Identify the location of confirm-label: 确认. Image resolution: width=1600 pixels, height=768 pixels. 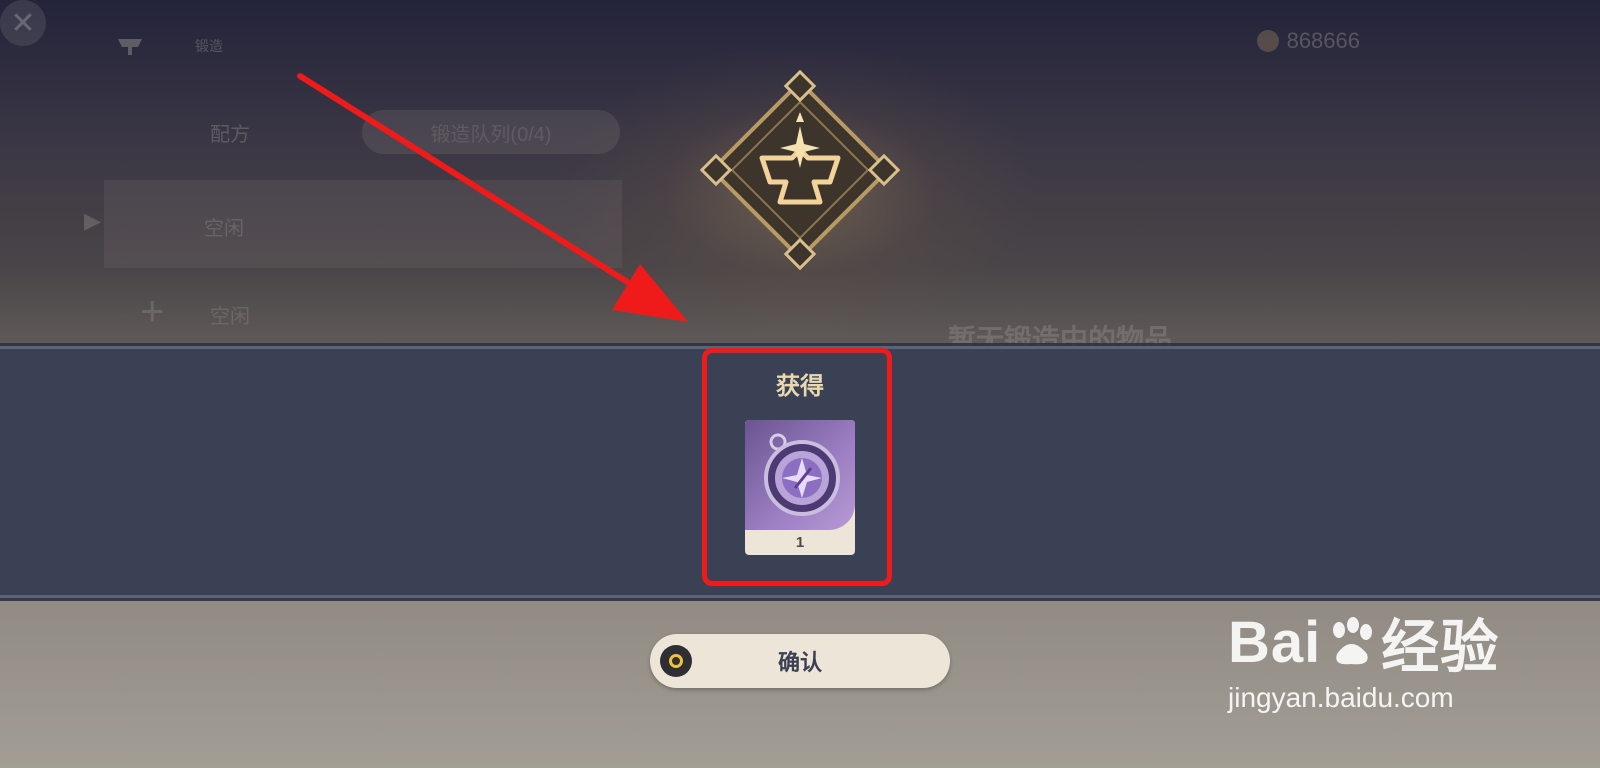
(799, 662).